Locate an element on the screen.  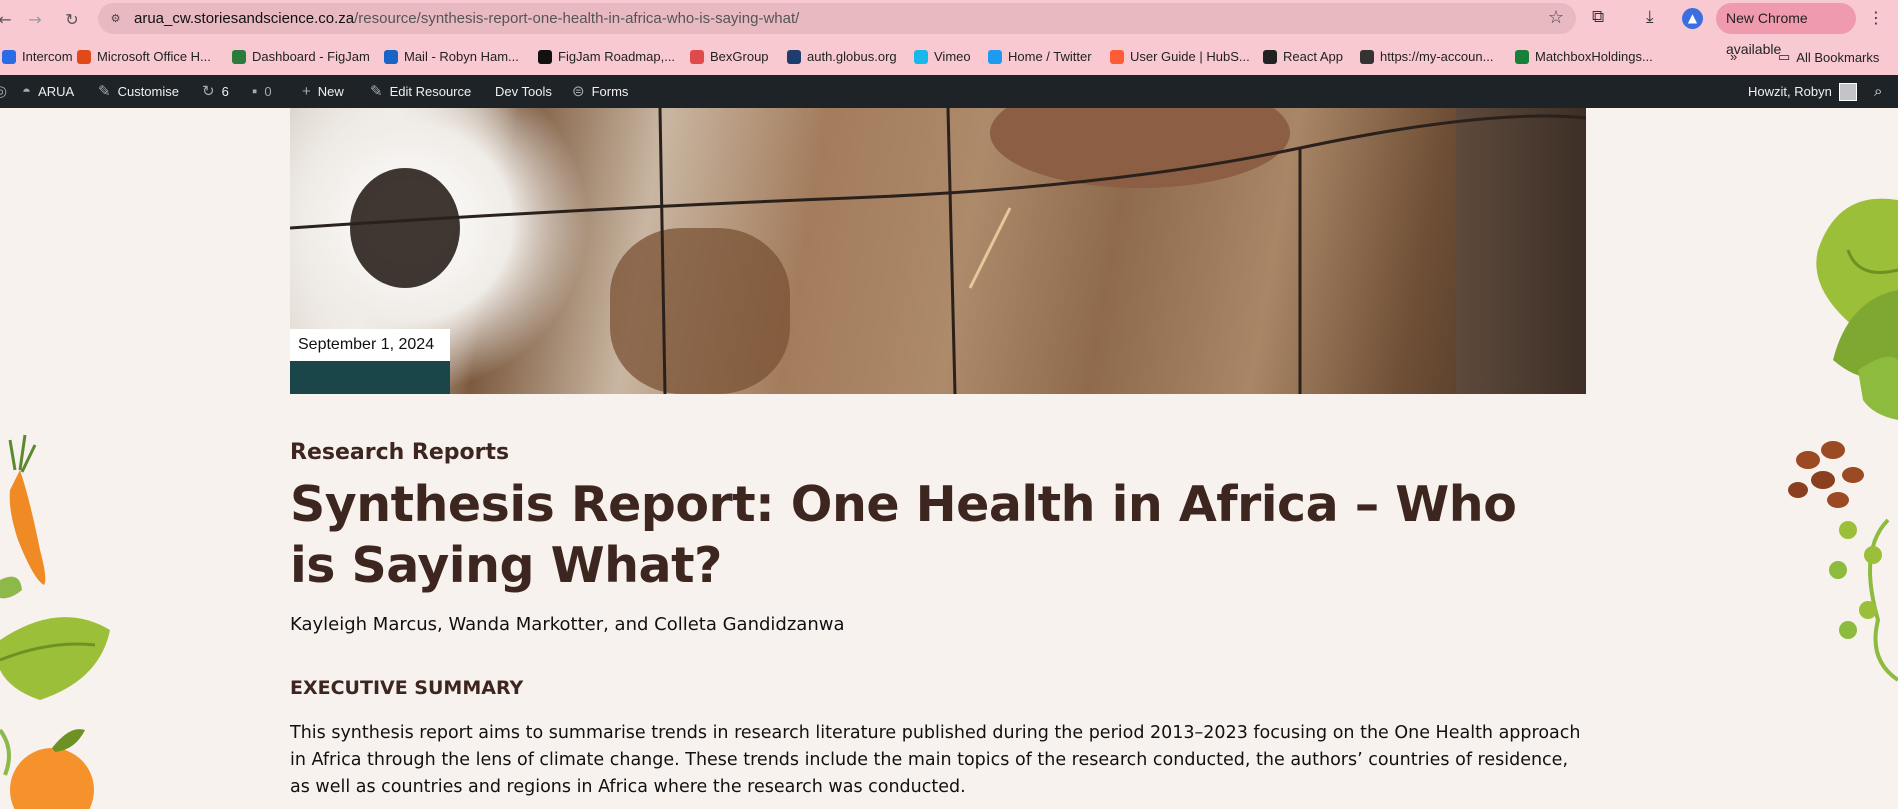
comments-menu: ▪ 0 is located at coordinates (262, 91).